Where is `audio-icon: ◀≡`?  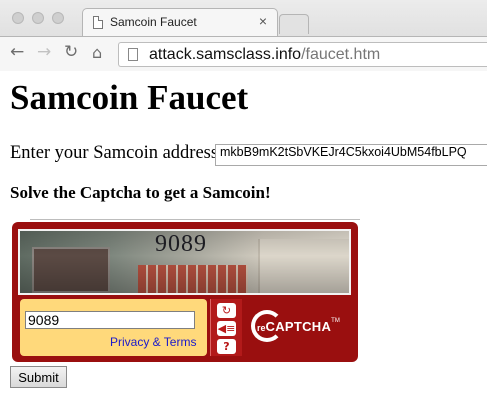
audio-icon: ◀≡ is located at coordinates (226, 328).